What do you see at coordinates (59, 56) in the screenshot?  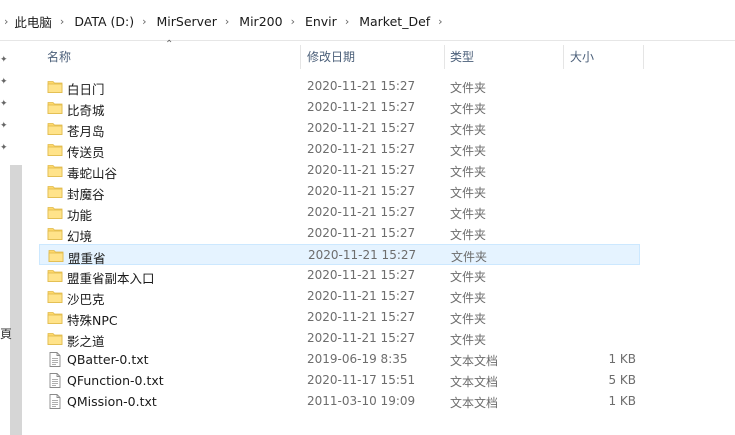 I see `column-name: 名称` at bounding box center [59, 56].